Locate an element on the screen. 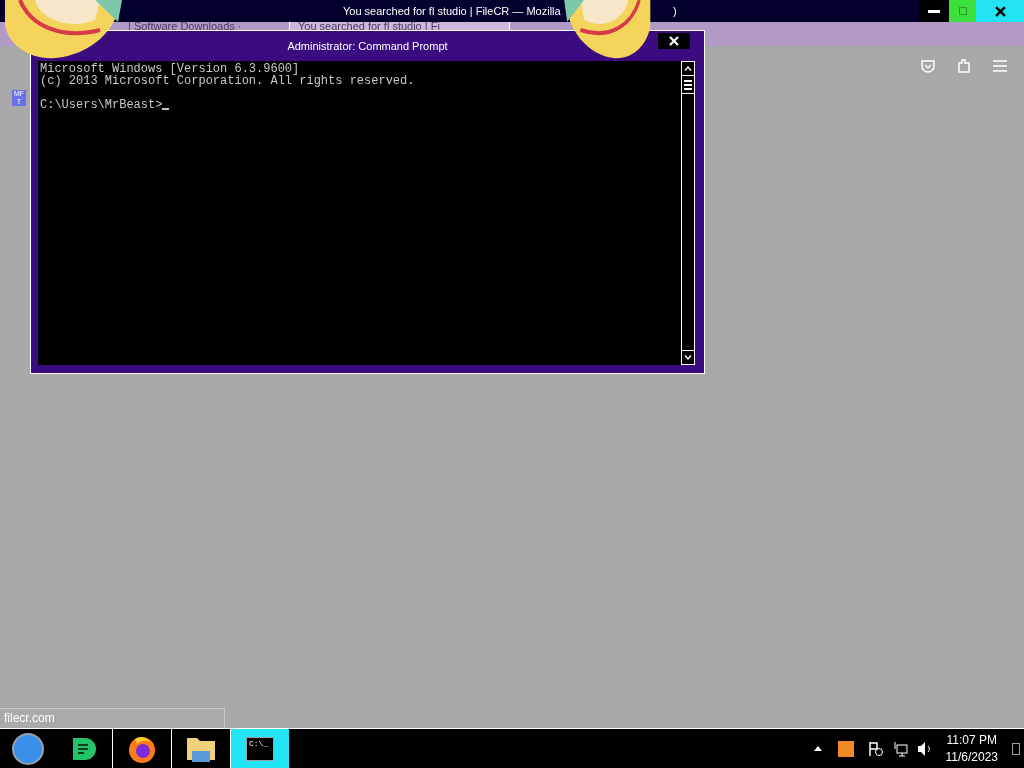 The width and height of the screenshot is (1024, 768). console-close-button is located at coordinates (674, 41).